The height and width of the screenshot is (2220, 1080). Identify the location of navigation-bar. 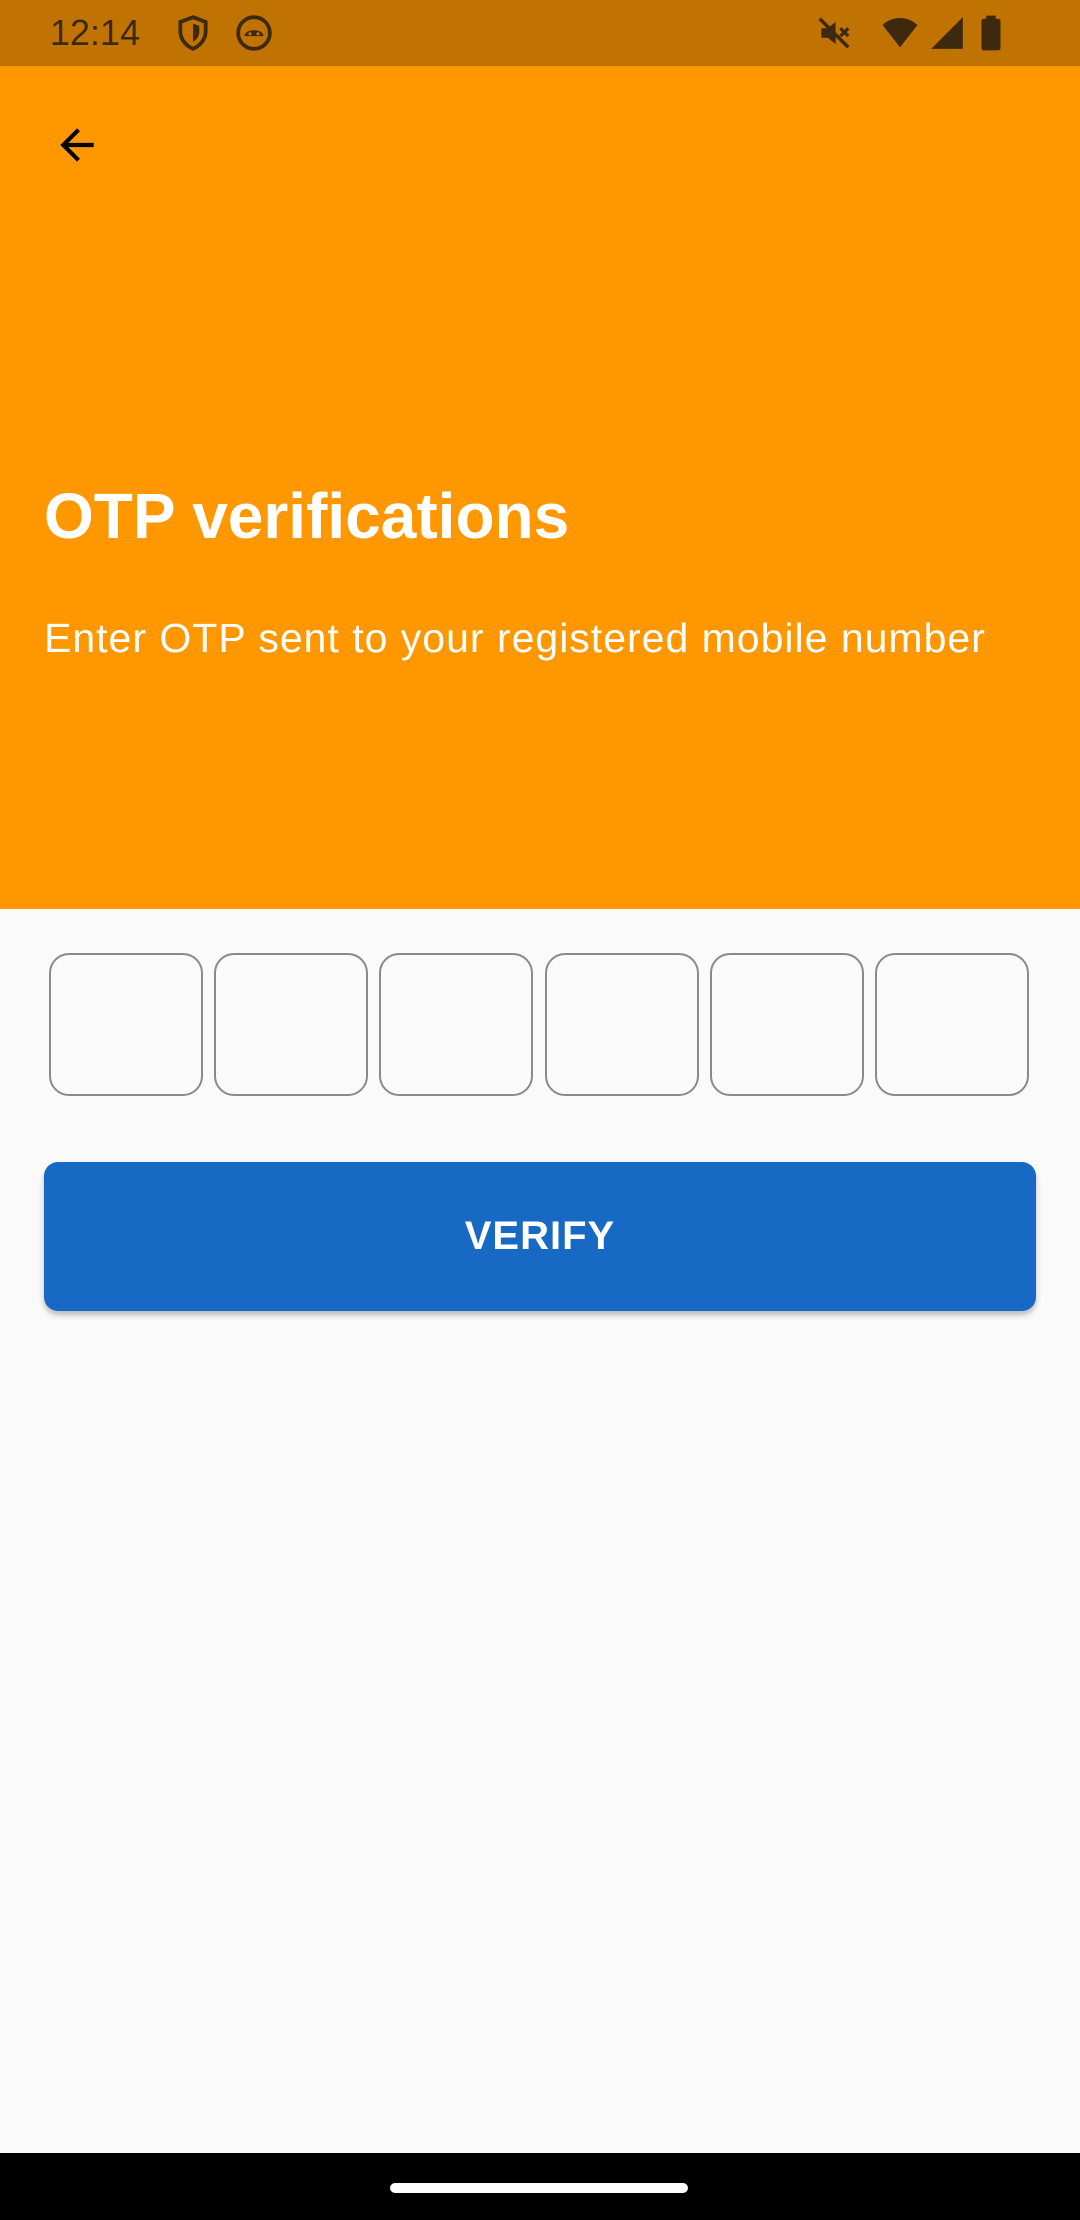
(540, 2186).